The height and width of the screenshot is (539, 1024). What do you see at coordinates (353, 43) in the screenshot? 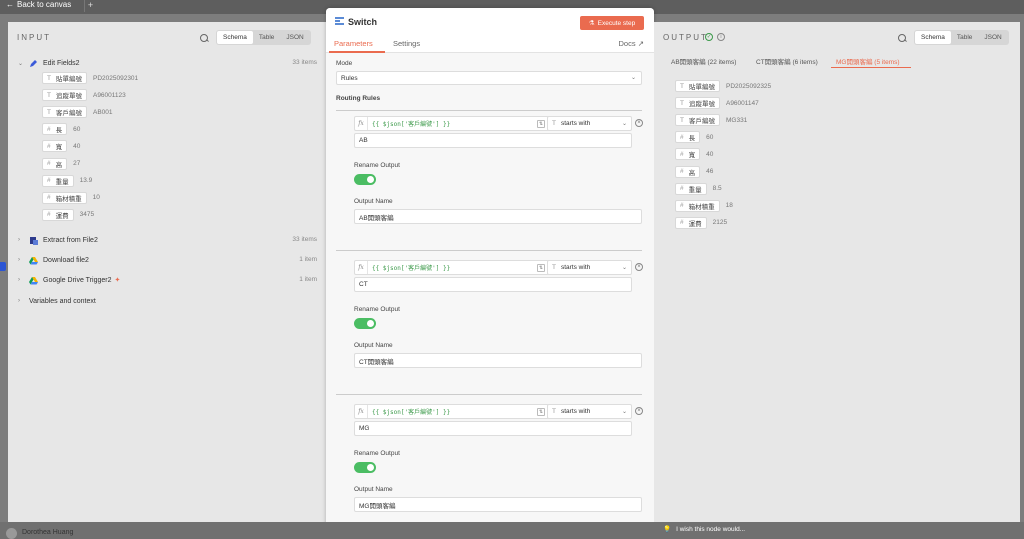
I see `tab-parameters: Parameters` at bounding box center [353, 43].